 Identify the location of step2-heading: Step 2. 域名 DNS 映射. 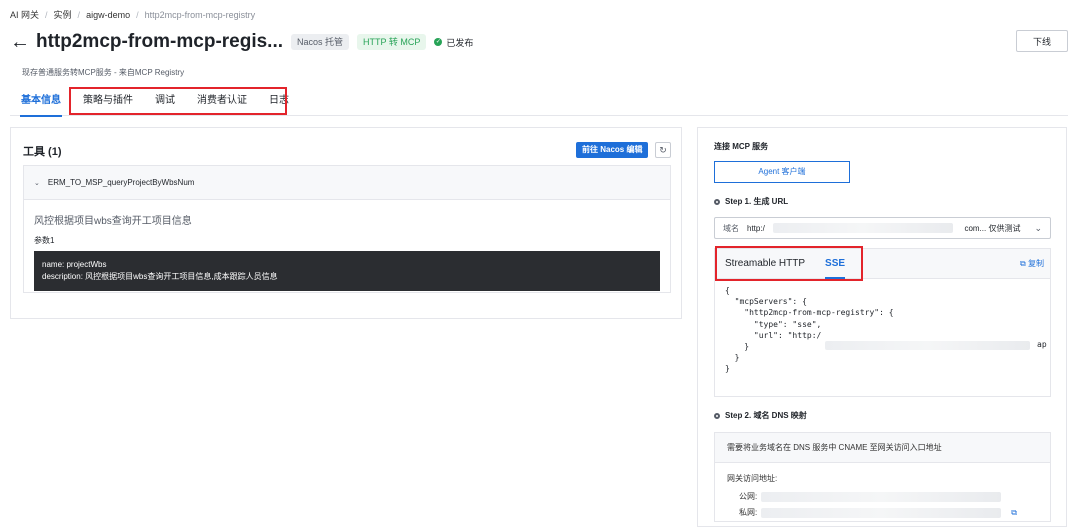
(760, 415).